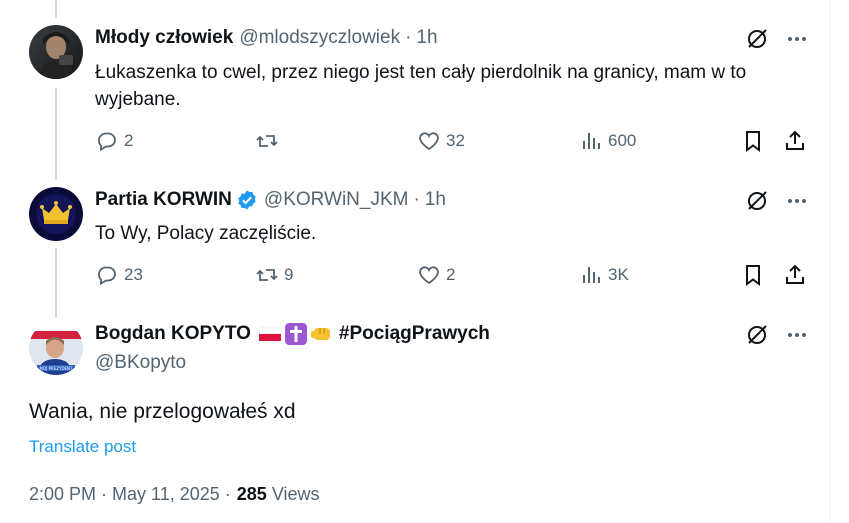 The width and height of the screenshot is (849, 523). Describe the element at coordinates (269, 334) in the screenshot. I see `poland-flag-emoji` at that location.